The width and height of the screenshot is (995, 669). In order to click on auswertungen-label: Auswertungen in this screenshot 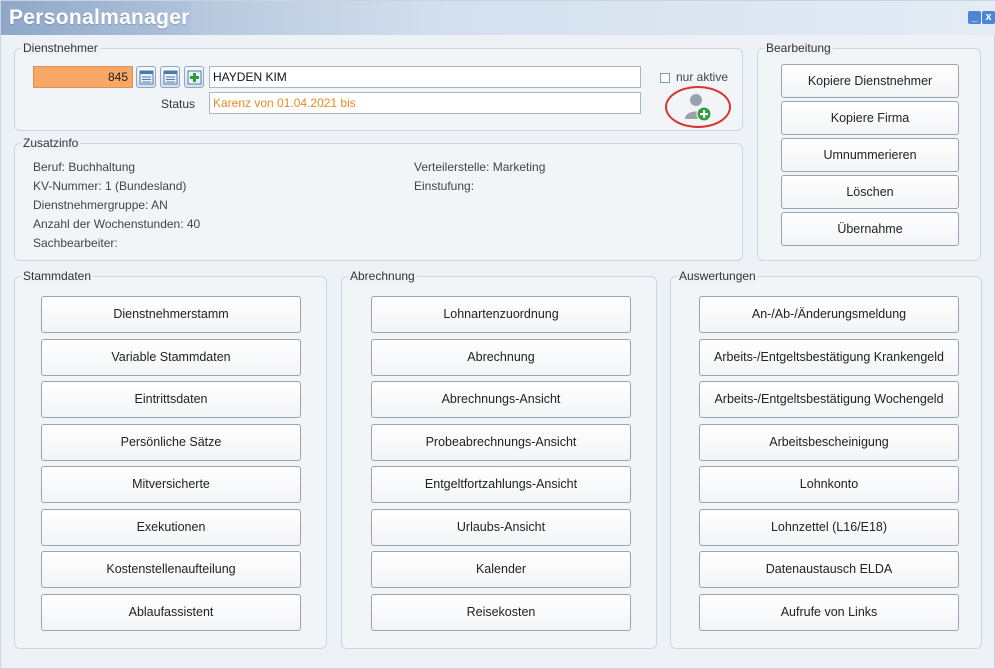, I will do `click(717, 276)`.